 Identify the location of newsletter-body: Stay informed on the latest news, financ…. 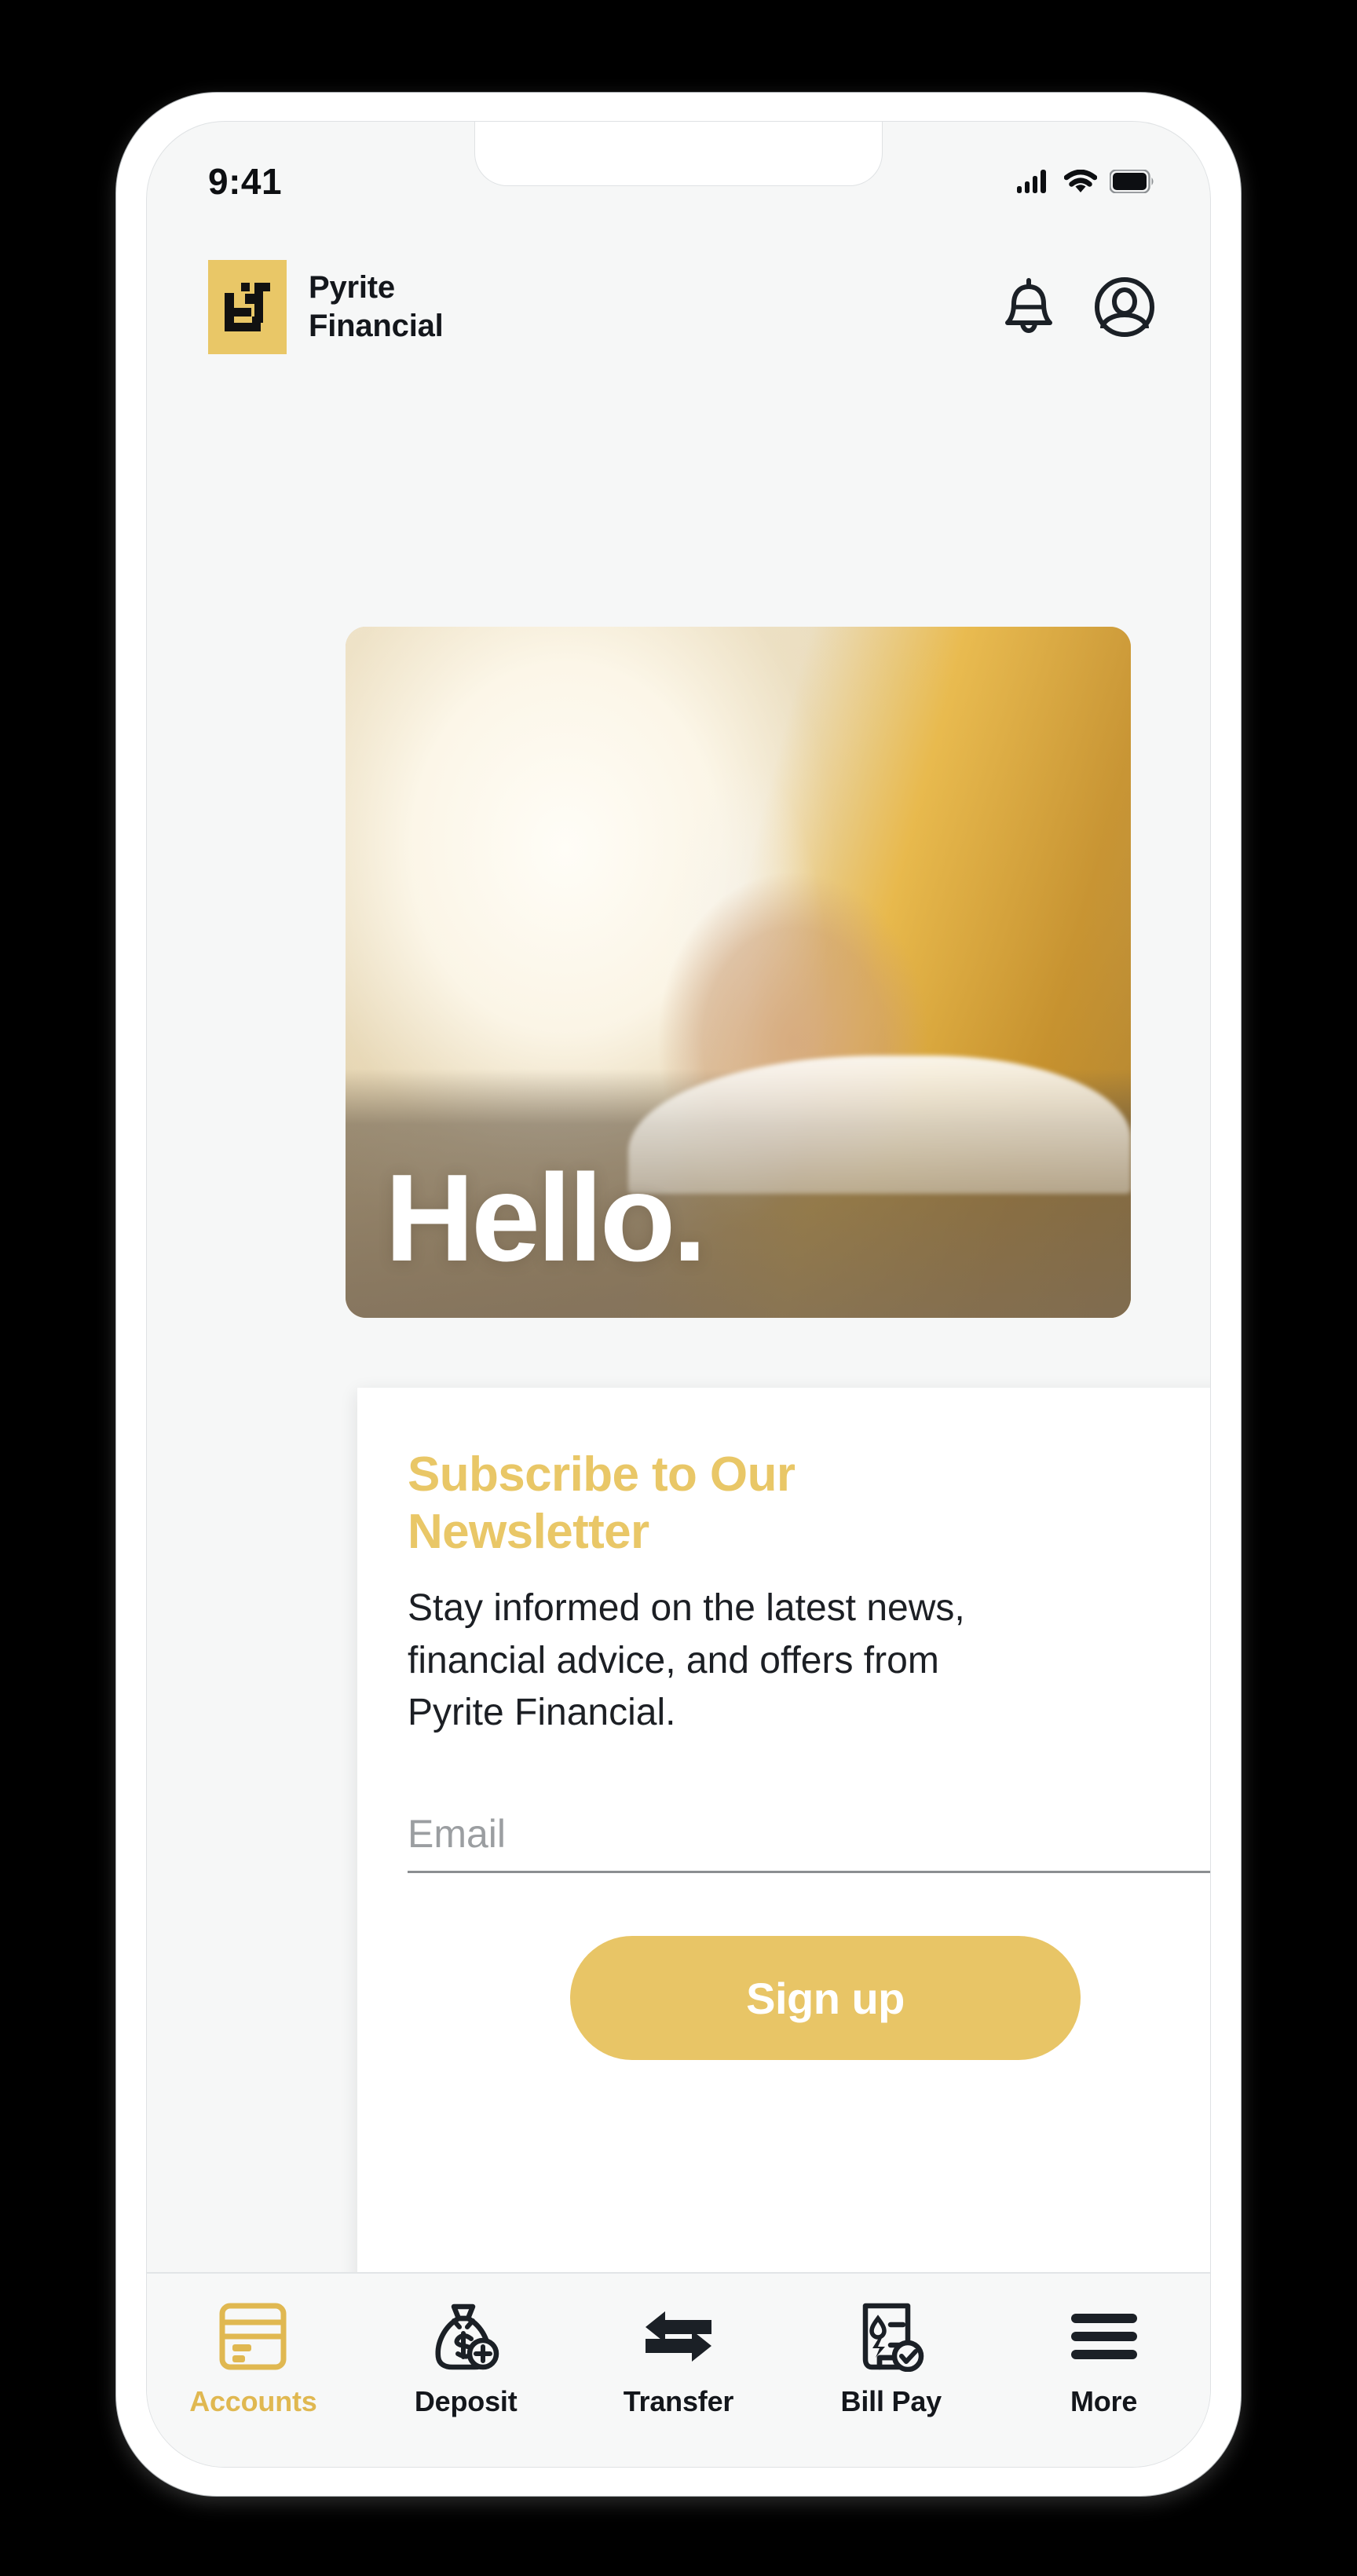
(686, 1660).